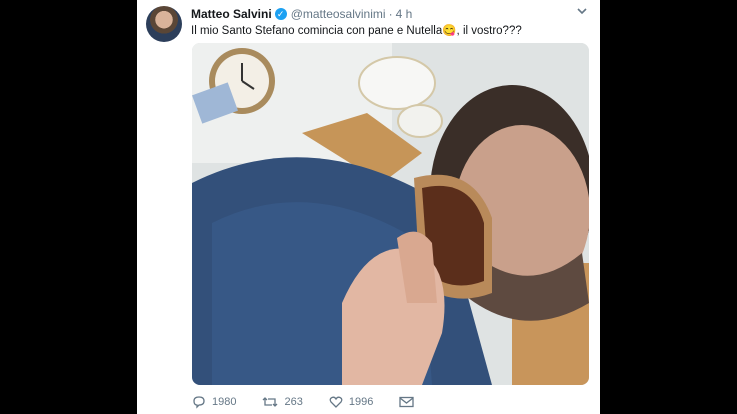 The width and height of the screenshot is (737, 414). I want to click on tweet-actions: 1980 263 1996, so click(319, 402).